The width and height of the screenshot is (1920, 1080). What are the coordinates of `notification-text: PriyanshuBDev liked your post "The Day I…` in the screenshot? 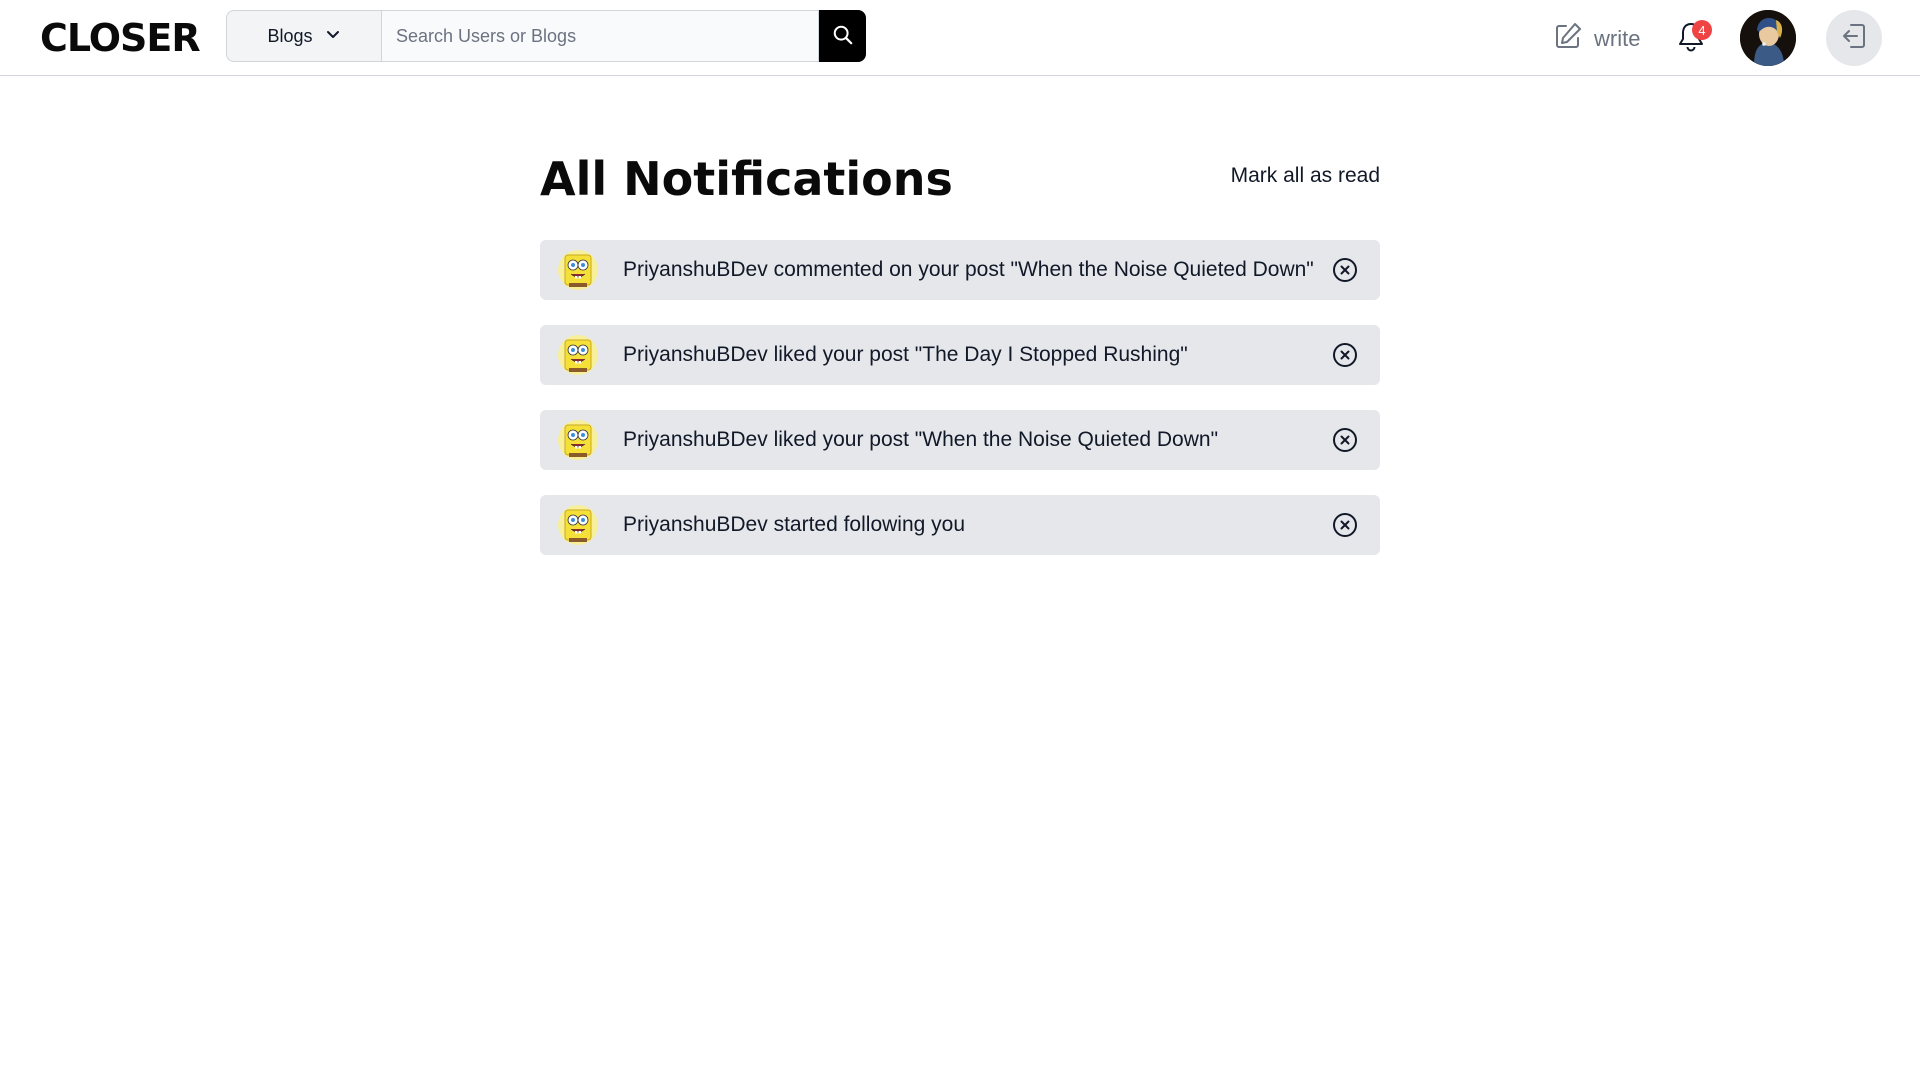 It's located at (905, 354).